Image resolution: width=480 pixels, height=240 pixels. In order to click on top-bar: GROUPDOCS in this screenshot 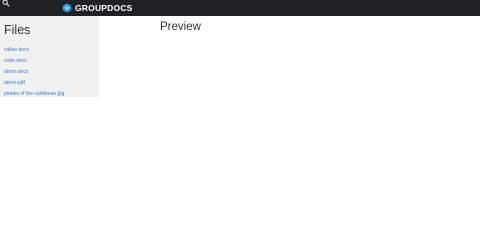, I will do `click(240, 8)`.